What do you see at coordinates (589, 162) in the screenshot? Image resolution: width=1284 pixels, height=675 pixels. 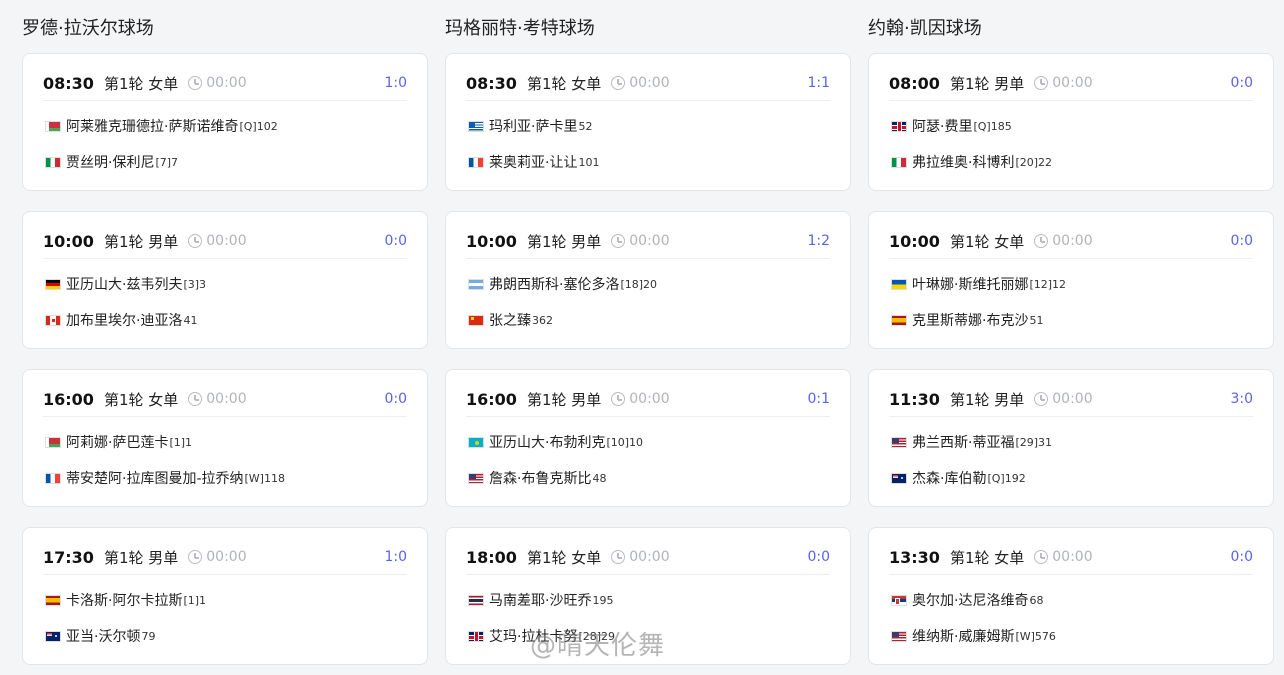 I see `player-seed: 101` at bounding box center [589, 162].